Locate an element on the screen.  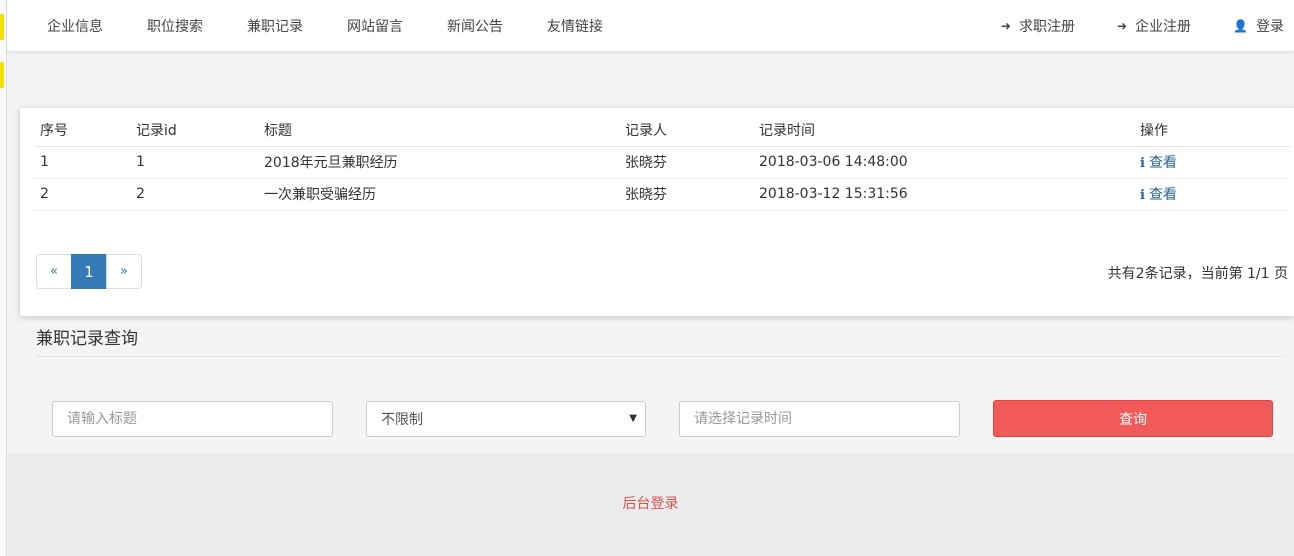
col-header-id: 记录id is located at coordinates (194, 130).